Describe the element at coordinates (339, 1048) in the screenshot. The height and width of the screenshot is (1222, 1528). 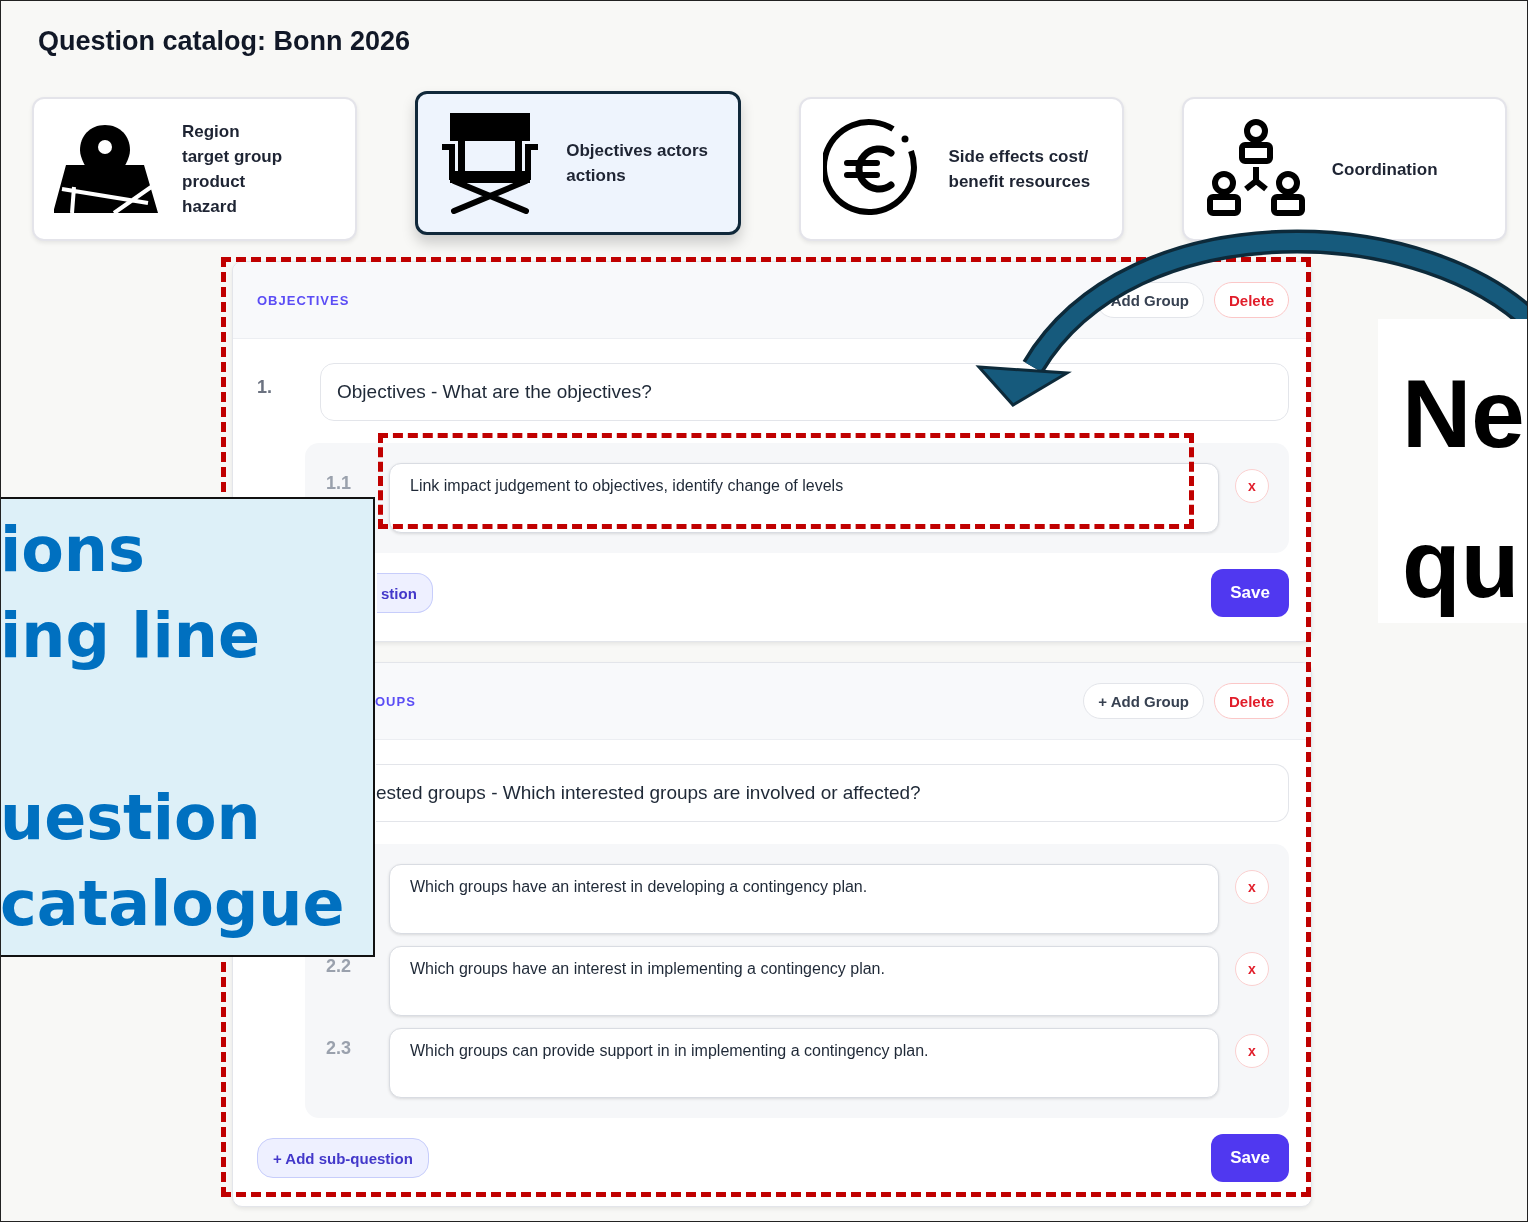
I see `subquestion-number: 2.3` at that location.